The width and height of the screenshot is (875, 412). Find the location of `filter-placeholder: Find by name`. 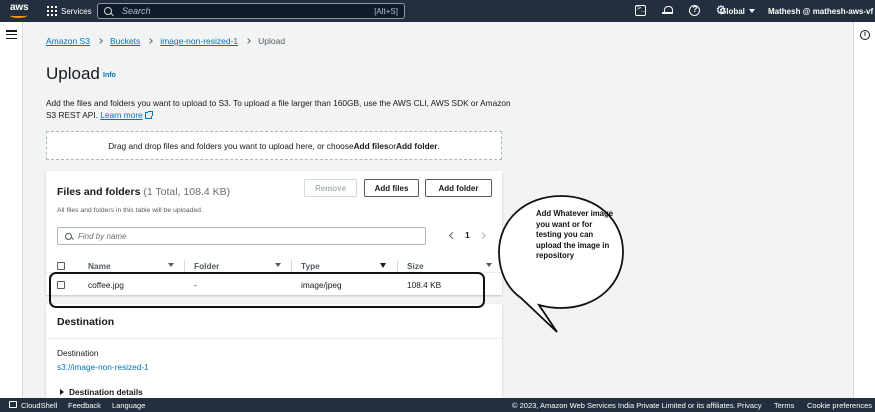

filter-placeholder: Find by name is located at coordinates (102, 236).